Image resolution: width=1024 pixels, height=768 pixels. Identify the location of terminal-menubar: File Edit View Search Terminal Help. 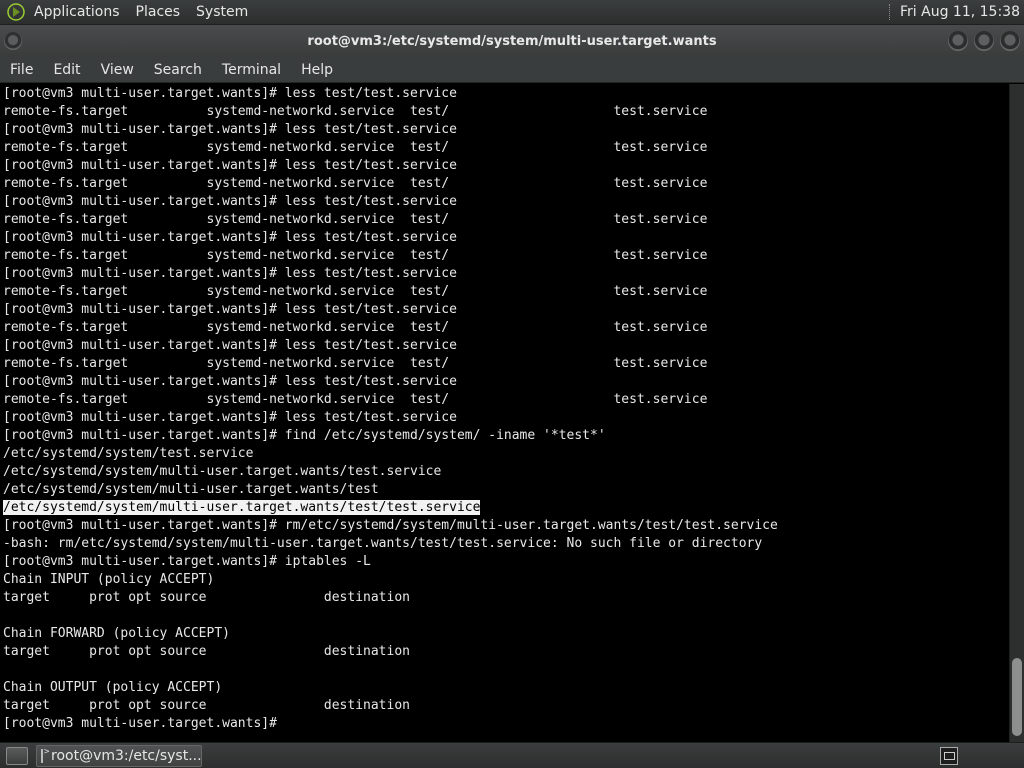
(512, 70).